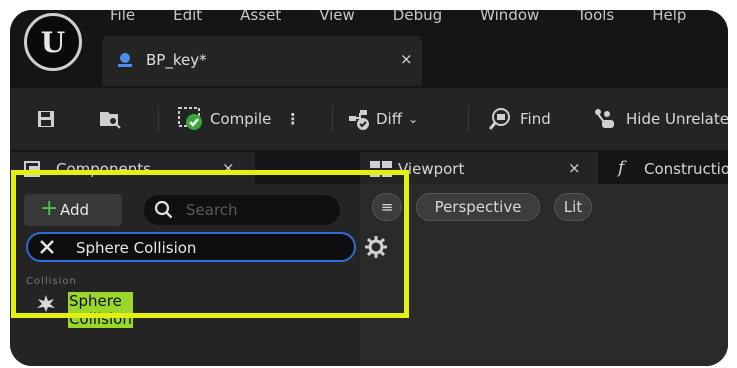  What do you see at coordinates (337, 21) in the screenshot?
I see `menu-view: View` at bounding box center [337, 21].